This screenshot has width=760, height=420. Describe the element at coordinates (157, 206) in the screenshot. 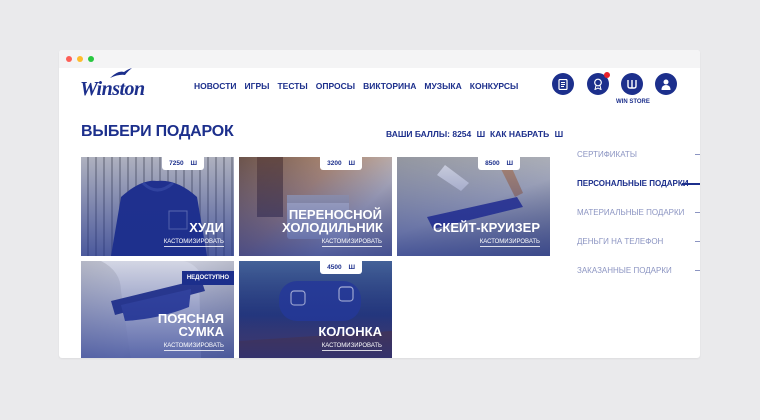

I see `gift-card-hoodie: 7250 Ш ХУДИ КАСТОМИЗИРОВАТЬ` at that location.